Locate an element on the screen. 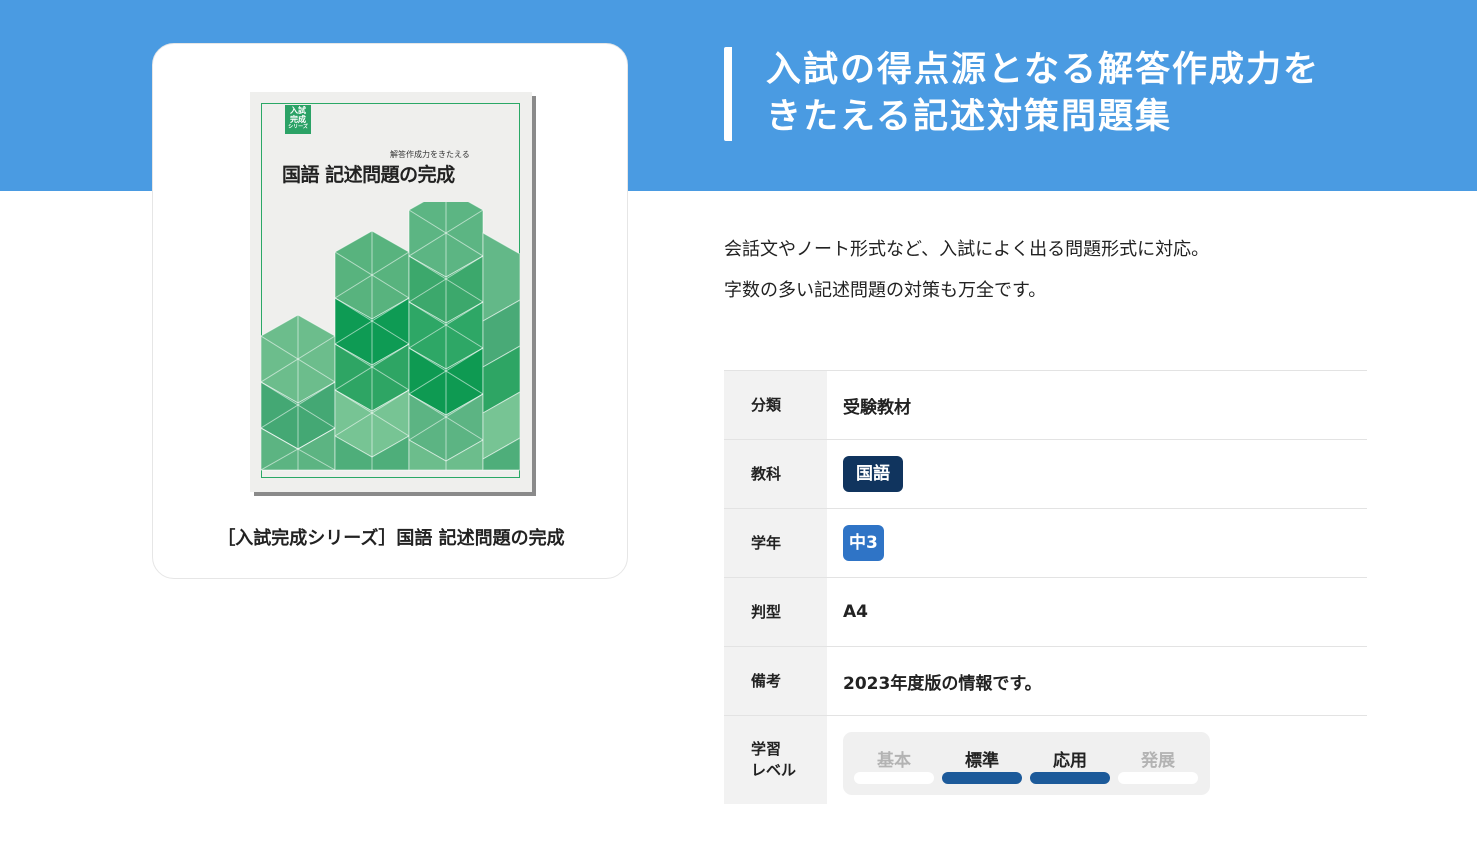 This screenshot has height=847, width=1477. spec-key-grade: 学年 is located at coordinates (775, 543).